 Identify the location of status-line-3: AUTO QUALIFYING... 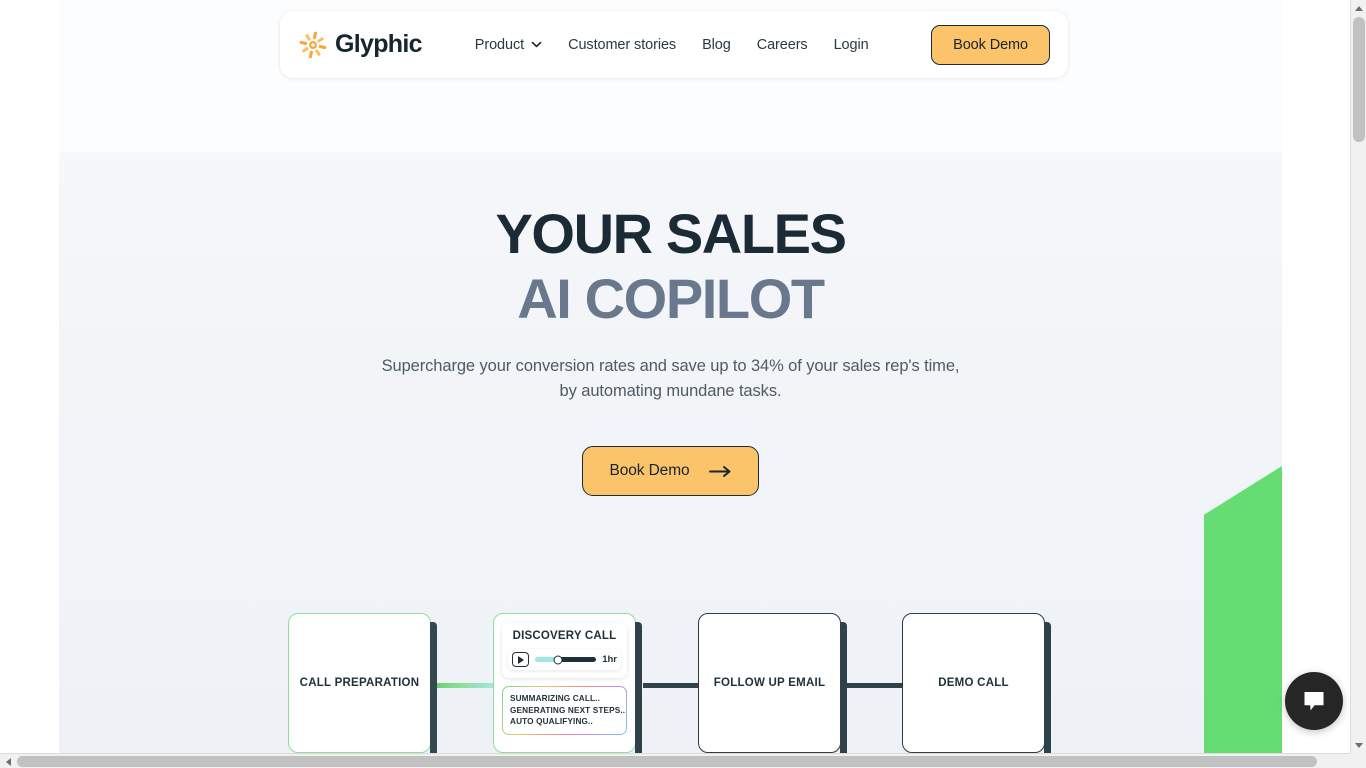
(551, 722).